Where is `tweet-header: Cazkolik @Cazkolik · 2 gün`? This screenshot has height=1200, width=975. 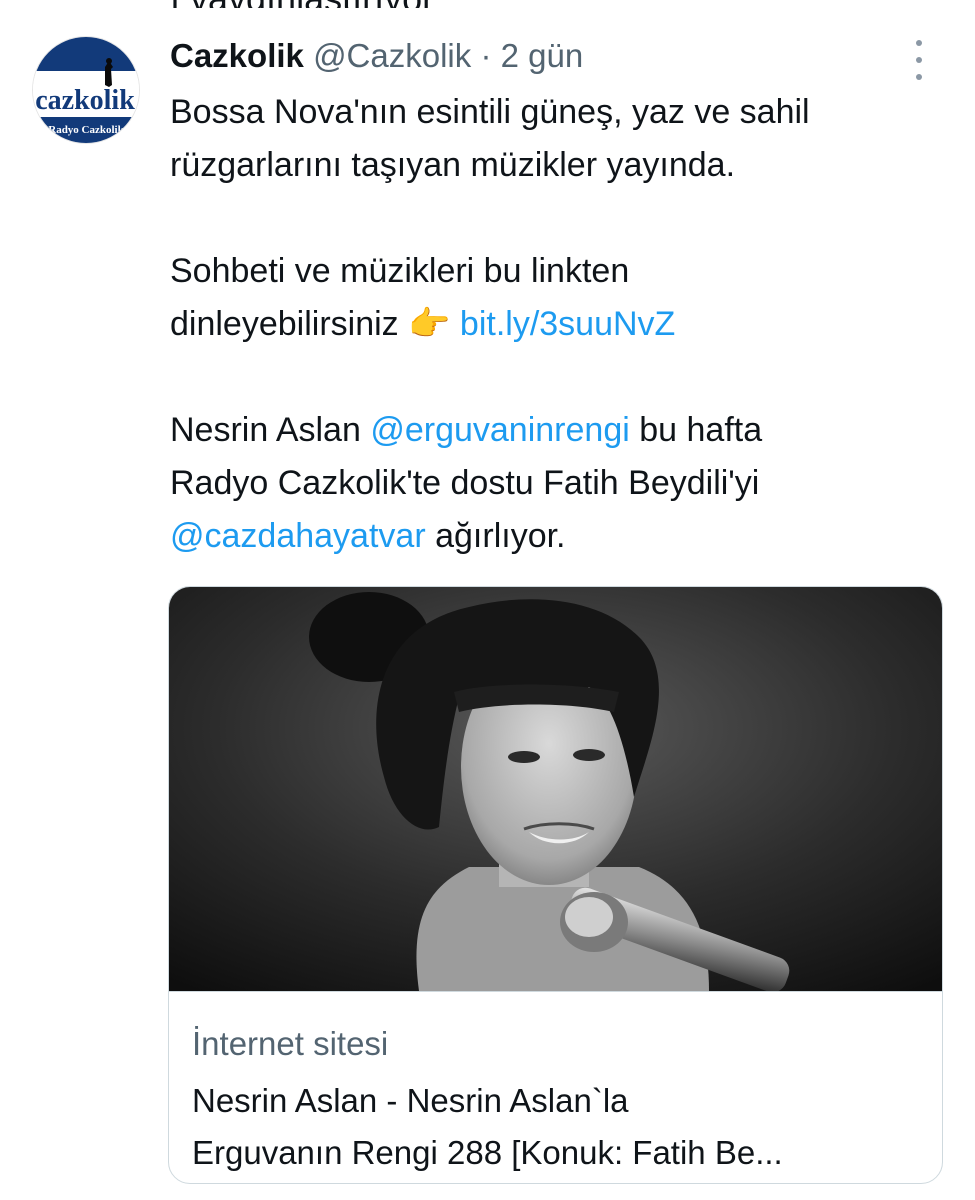
tweet-header: Cazkolik @Cazkolik · 2 gün is located at coordinates (376, 56).